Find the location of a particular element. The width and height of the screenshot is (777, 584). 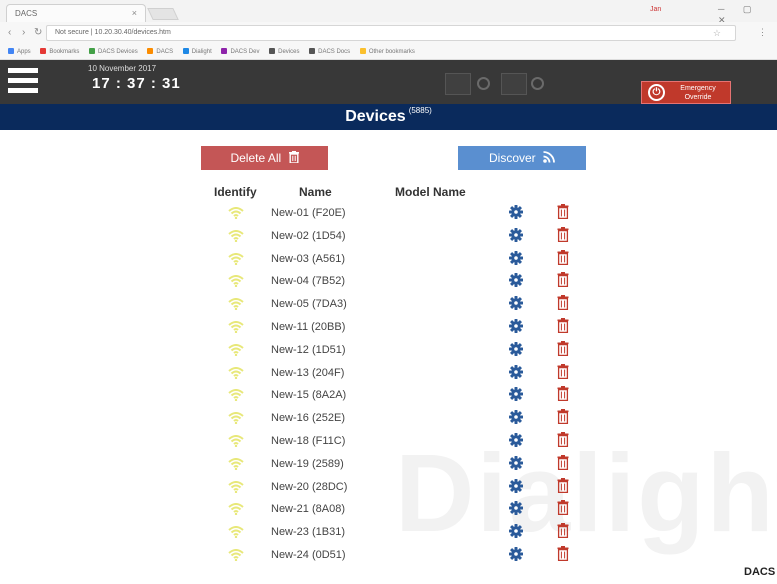

header-date: 10 November 2017 is located at coordinates (122, 68).